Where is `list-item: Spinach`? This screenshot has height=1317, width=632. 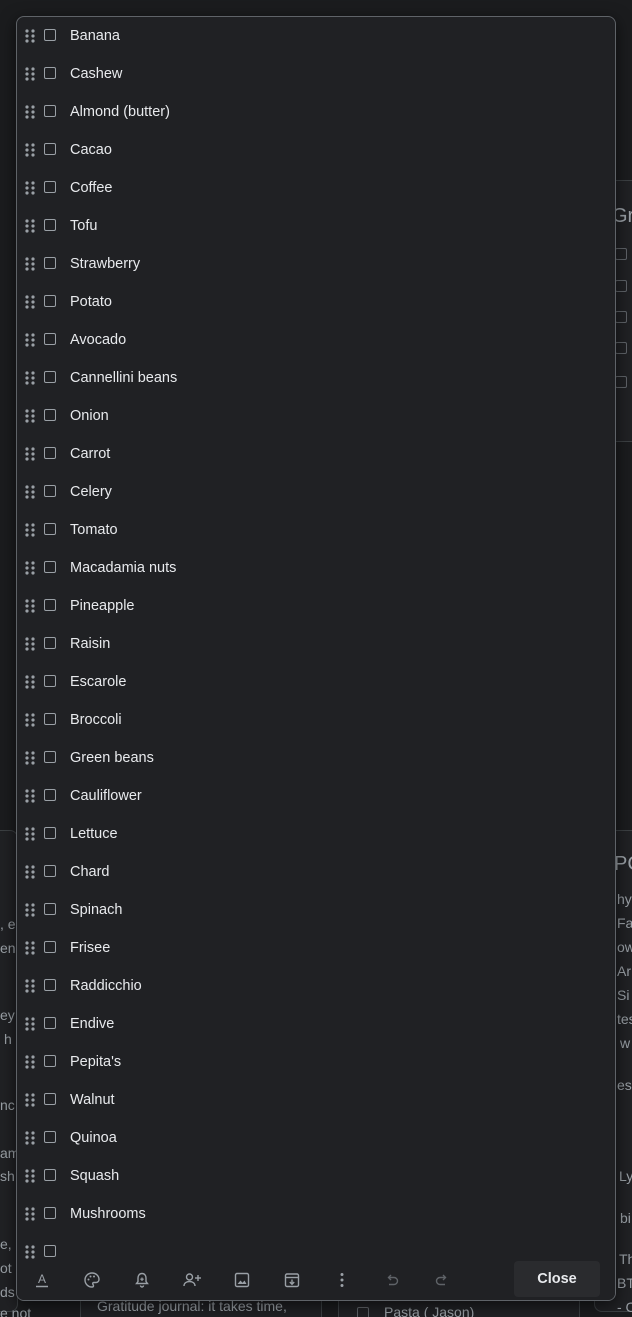 list-item: Spinach is located at coordinates (316, 910).